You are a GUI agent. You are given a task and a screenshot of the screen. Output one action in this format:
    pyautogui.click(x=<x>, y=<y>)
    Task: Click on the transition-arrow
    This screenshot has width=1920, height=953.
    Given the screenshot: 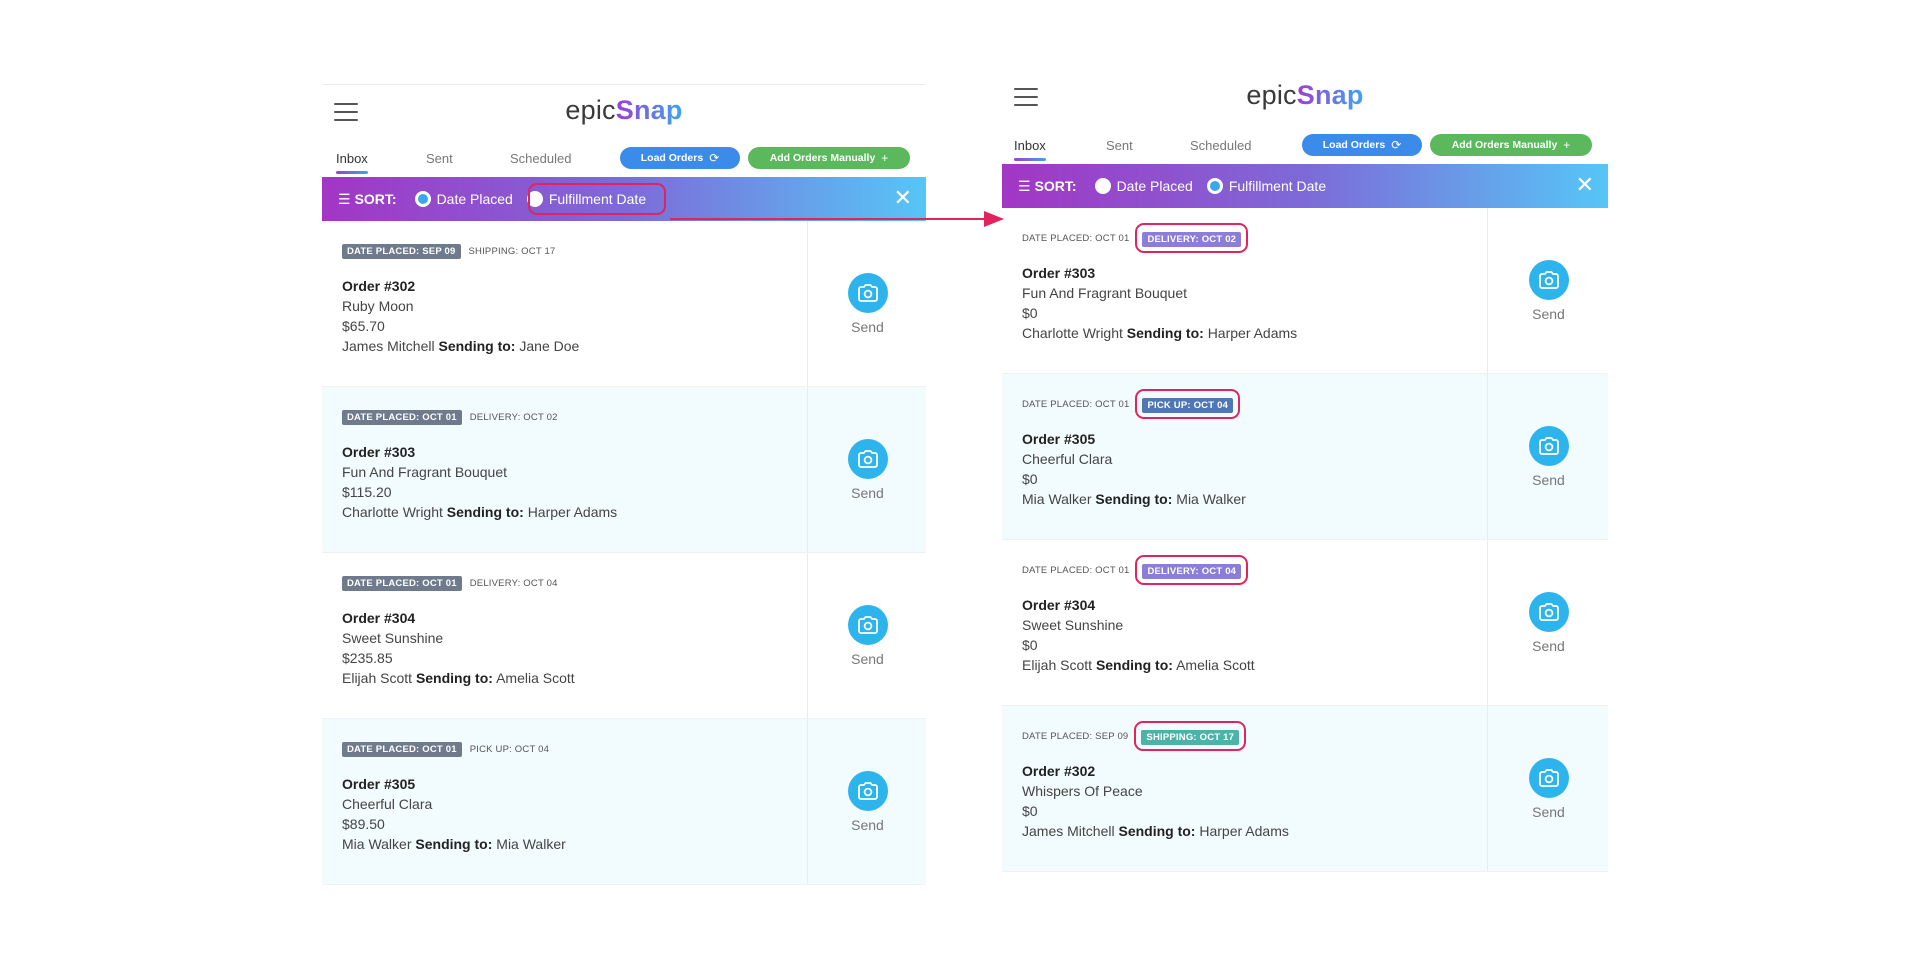 What is the action you would take?
    pyautogui.click(x=837, y=219)
    